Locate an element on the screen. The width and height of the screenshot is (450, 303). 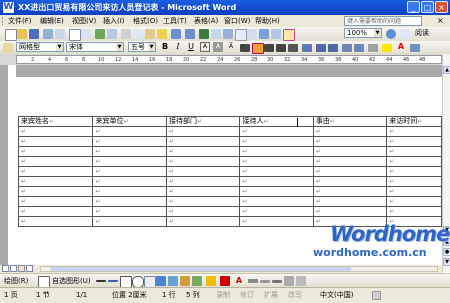
spelling-icon is located at coordinates (100, 34).